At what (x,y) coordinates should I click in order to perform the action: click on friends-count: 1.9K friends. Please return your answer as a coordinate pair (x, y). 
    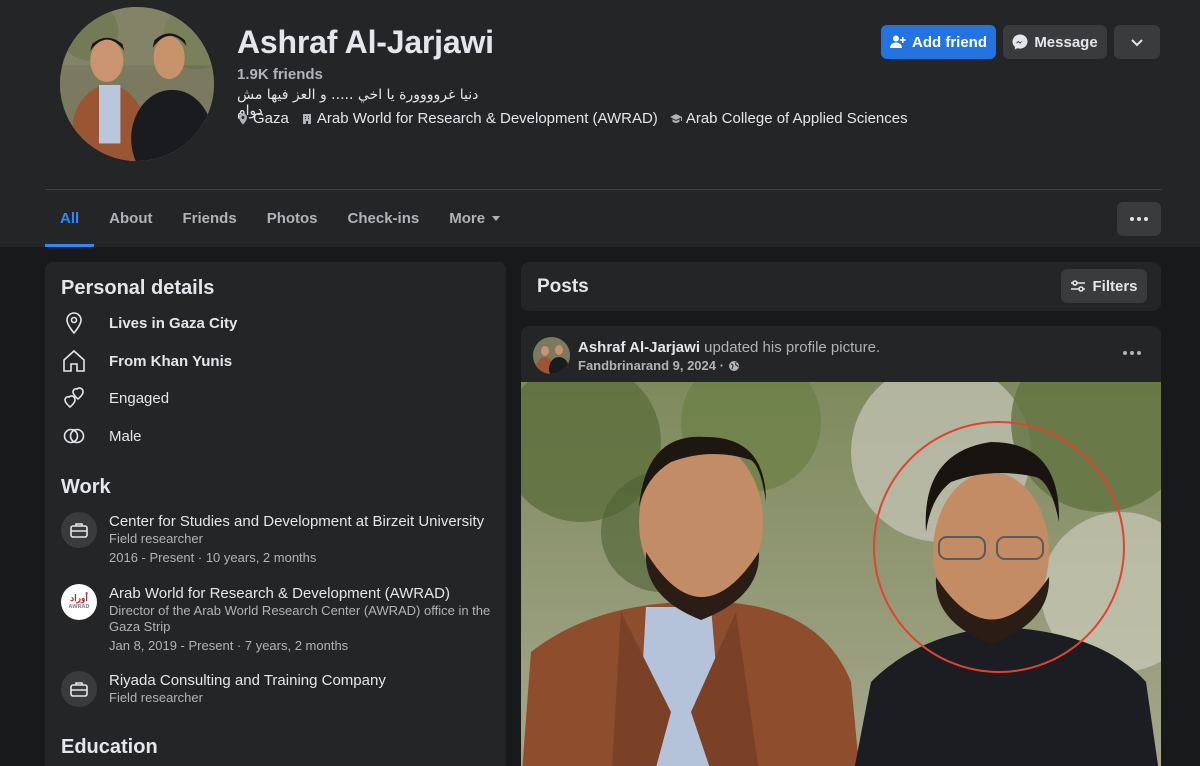
    Looking at the image, I should click on (280, 74).